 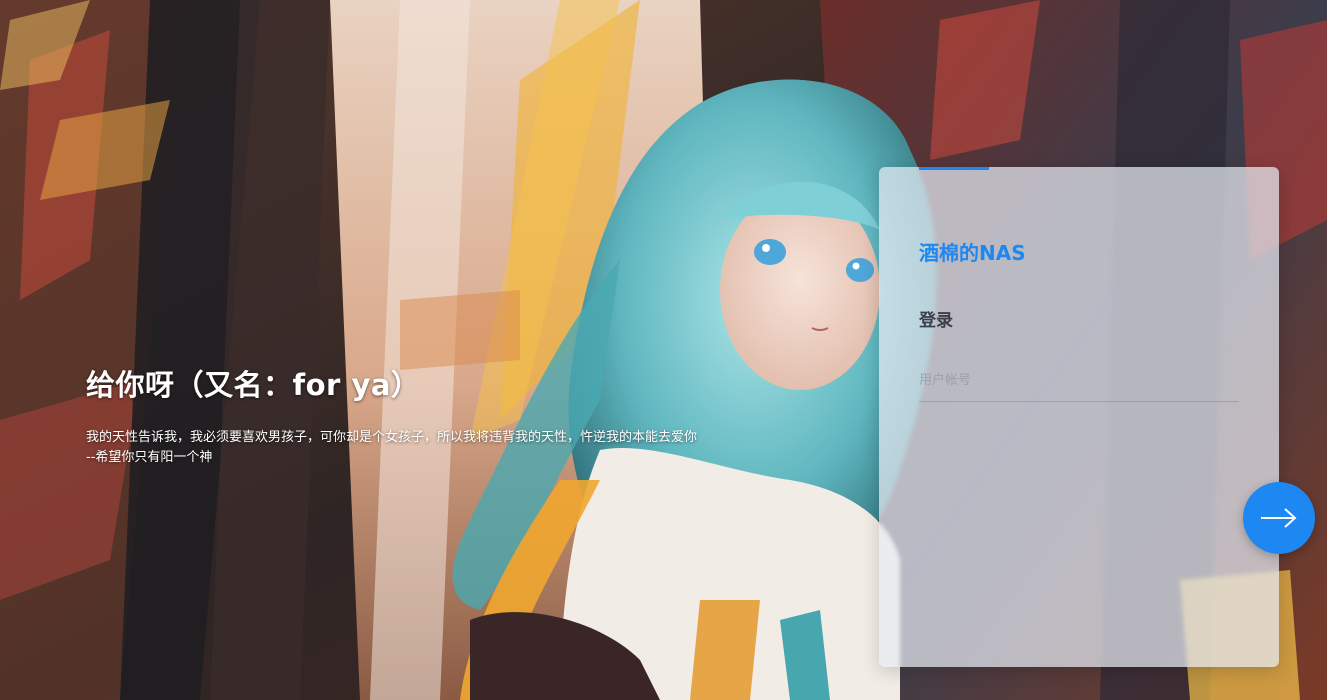 I want to click on username-field, so click(x=1079, y=380).